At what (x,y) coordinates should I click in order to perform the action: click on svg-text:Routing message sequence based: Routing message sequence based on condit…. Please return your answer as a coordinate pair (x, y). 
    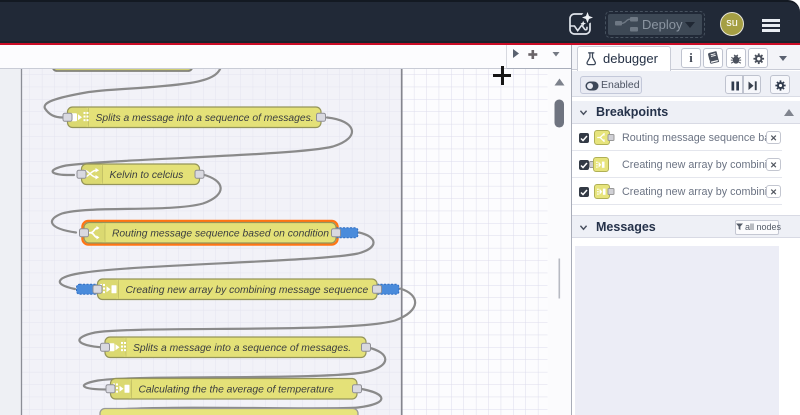
    Looking at the image, I should click on (220, 233).